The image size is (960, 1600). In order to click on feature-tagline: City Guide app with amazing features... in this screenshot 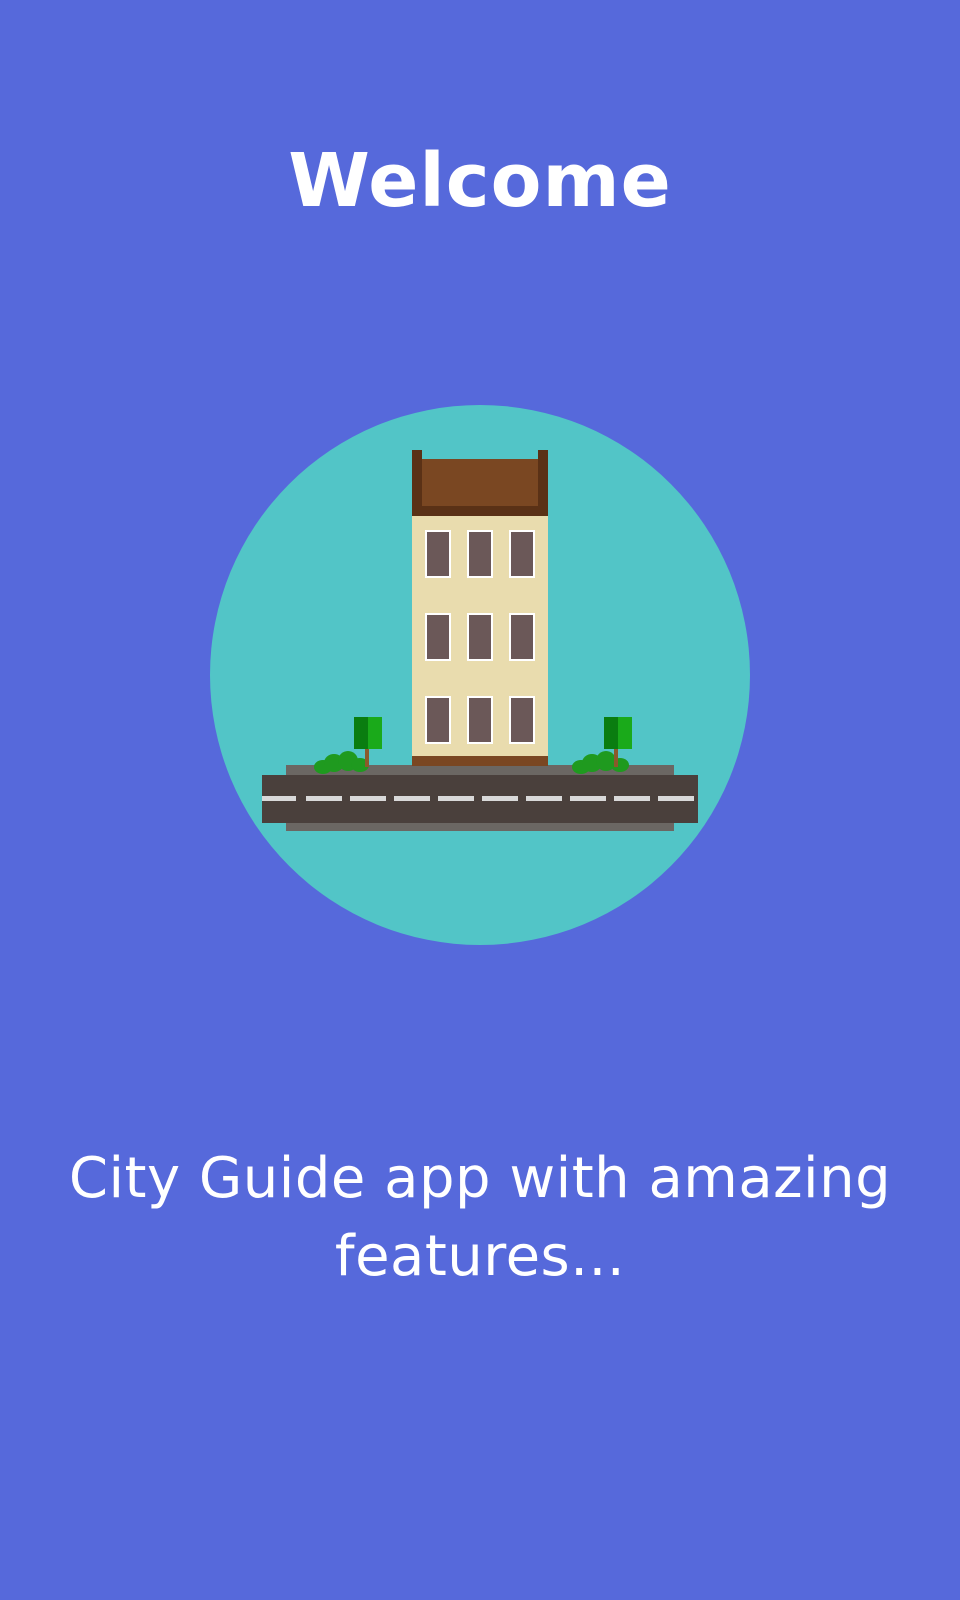, I will do `click(480, 1217)`.